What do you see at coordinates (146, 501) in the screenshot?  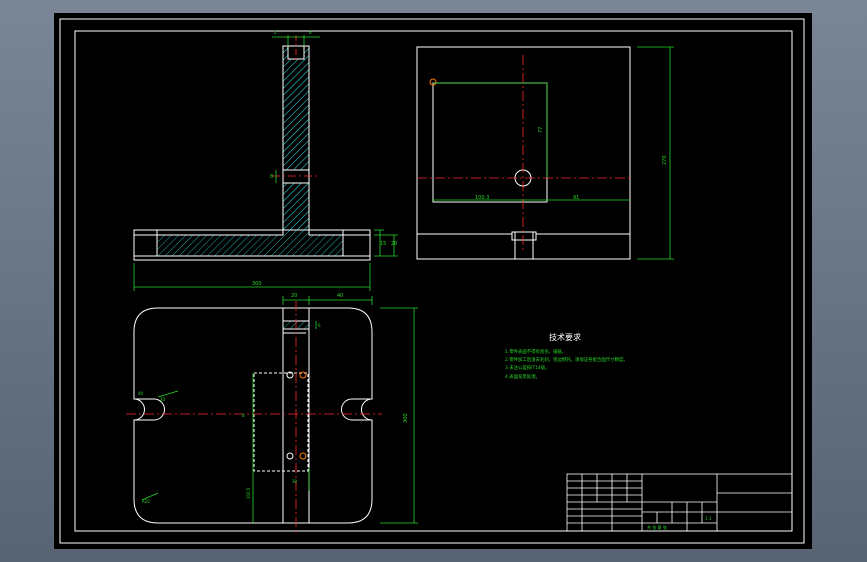 I see `dim-plan-r: R20` at bounding box center [146, 501].